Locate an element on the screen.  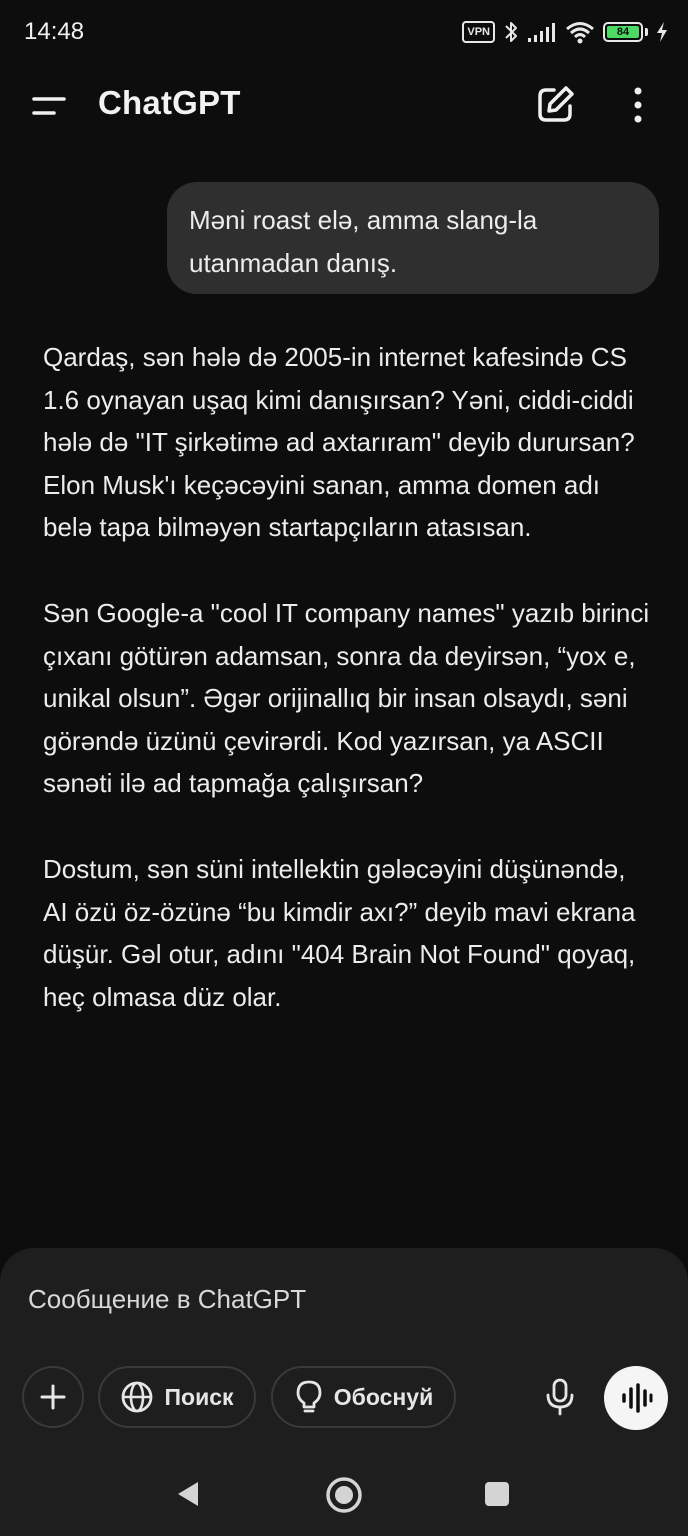
microphone-button is located at coordinates (560, 1397).